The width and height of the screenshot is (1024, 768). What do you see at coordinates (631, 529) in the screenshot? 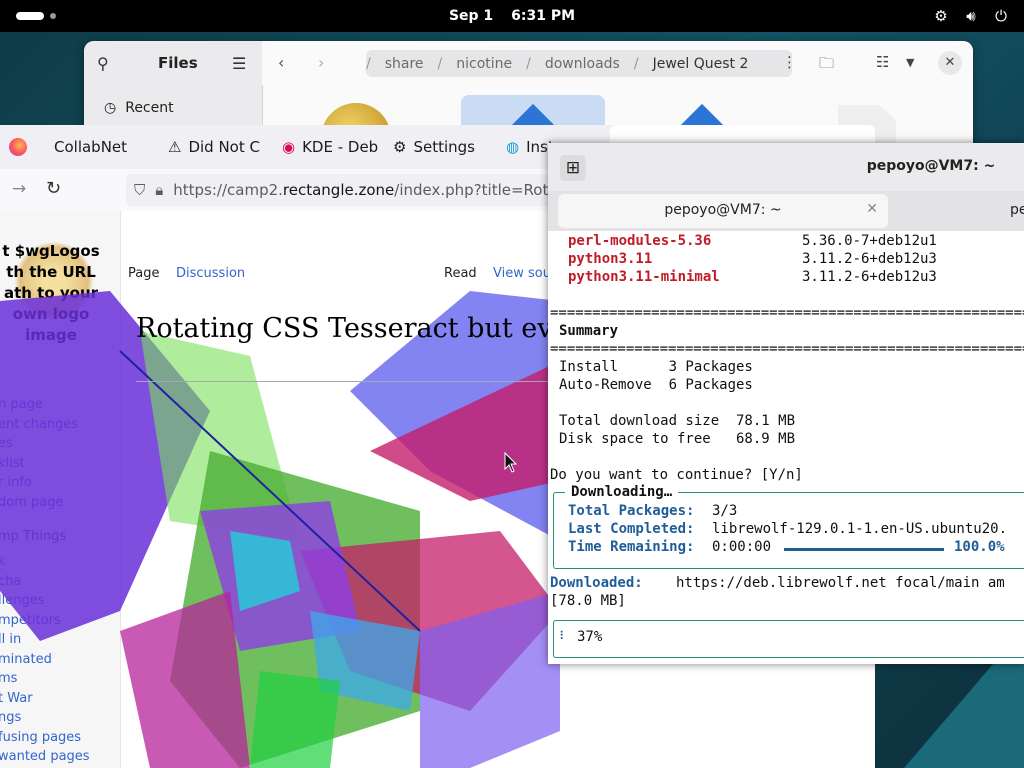
I see `last-completed-label: Last Completed:` at bounding box center [631, 529].